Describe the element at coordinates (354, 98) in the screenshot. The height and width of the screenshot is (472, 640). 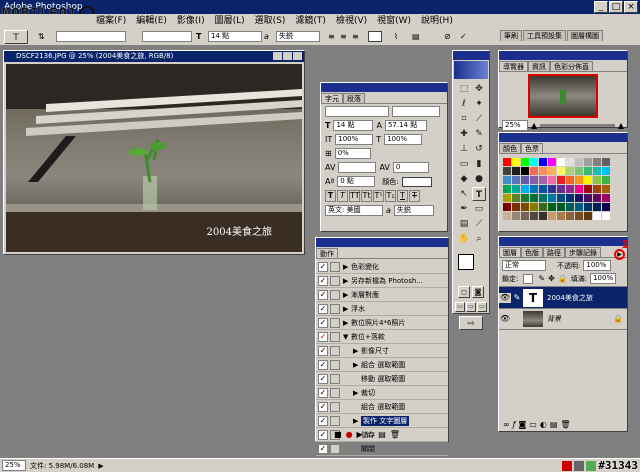
I see `tab-paragraph: 段落` at that location.